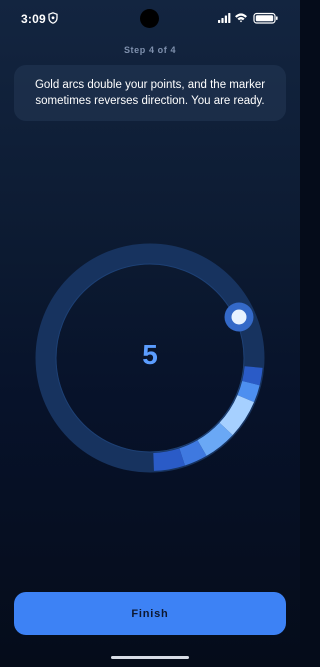  Describe the element at coordinates (239, 317) in the screenshot. I see `marker` at that location.